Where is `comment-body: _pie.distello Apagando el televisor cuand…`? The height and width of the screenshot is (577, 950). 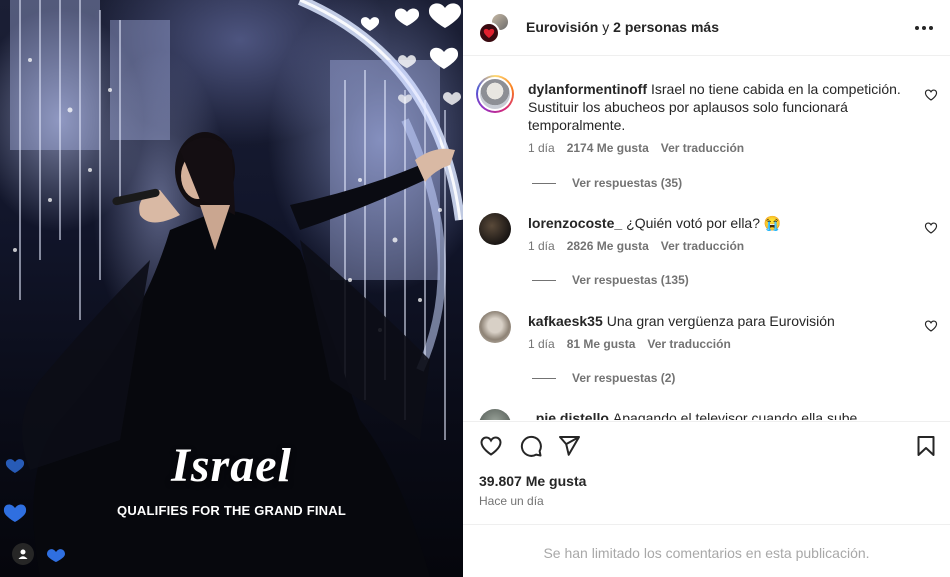 comment-body: _pie.distello Apagando el televisor cuand… is located at coordinates (718, 414).